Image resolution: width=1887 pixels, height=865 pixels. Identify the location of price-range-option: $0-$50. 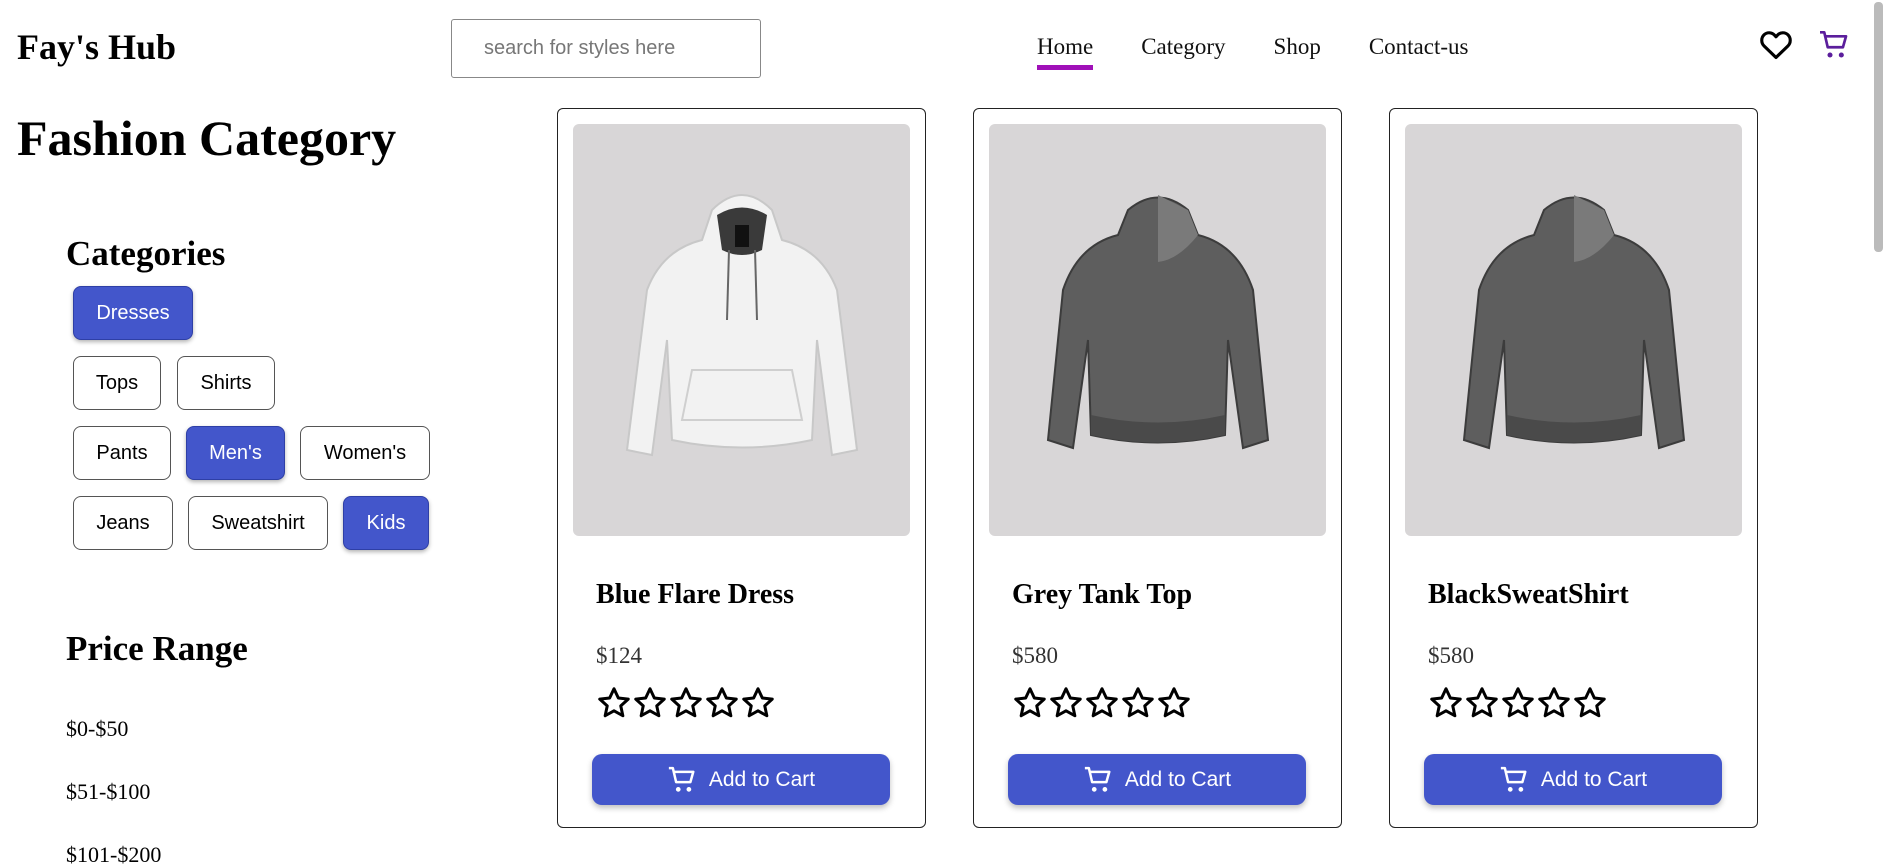
(97, 729).